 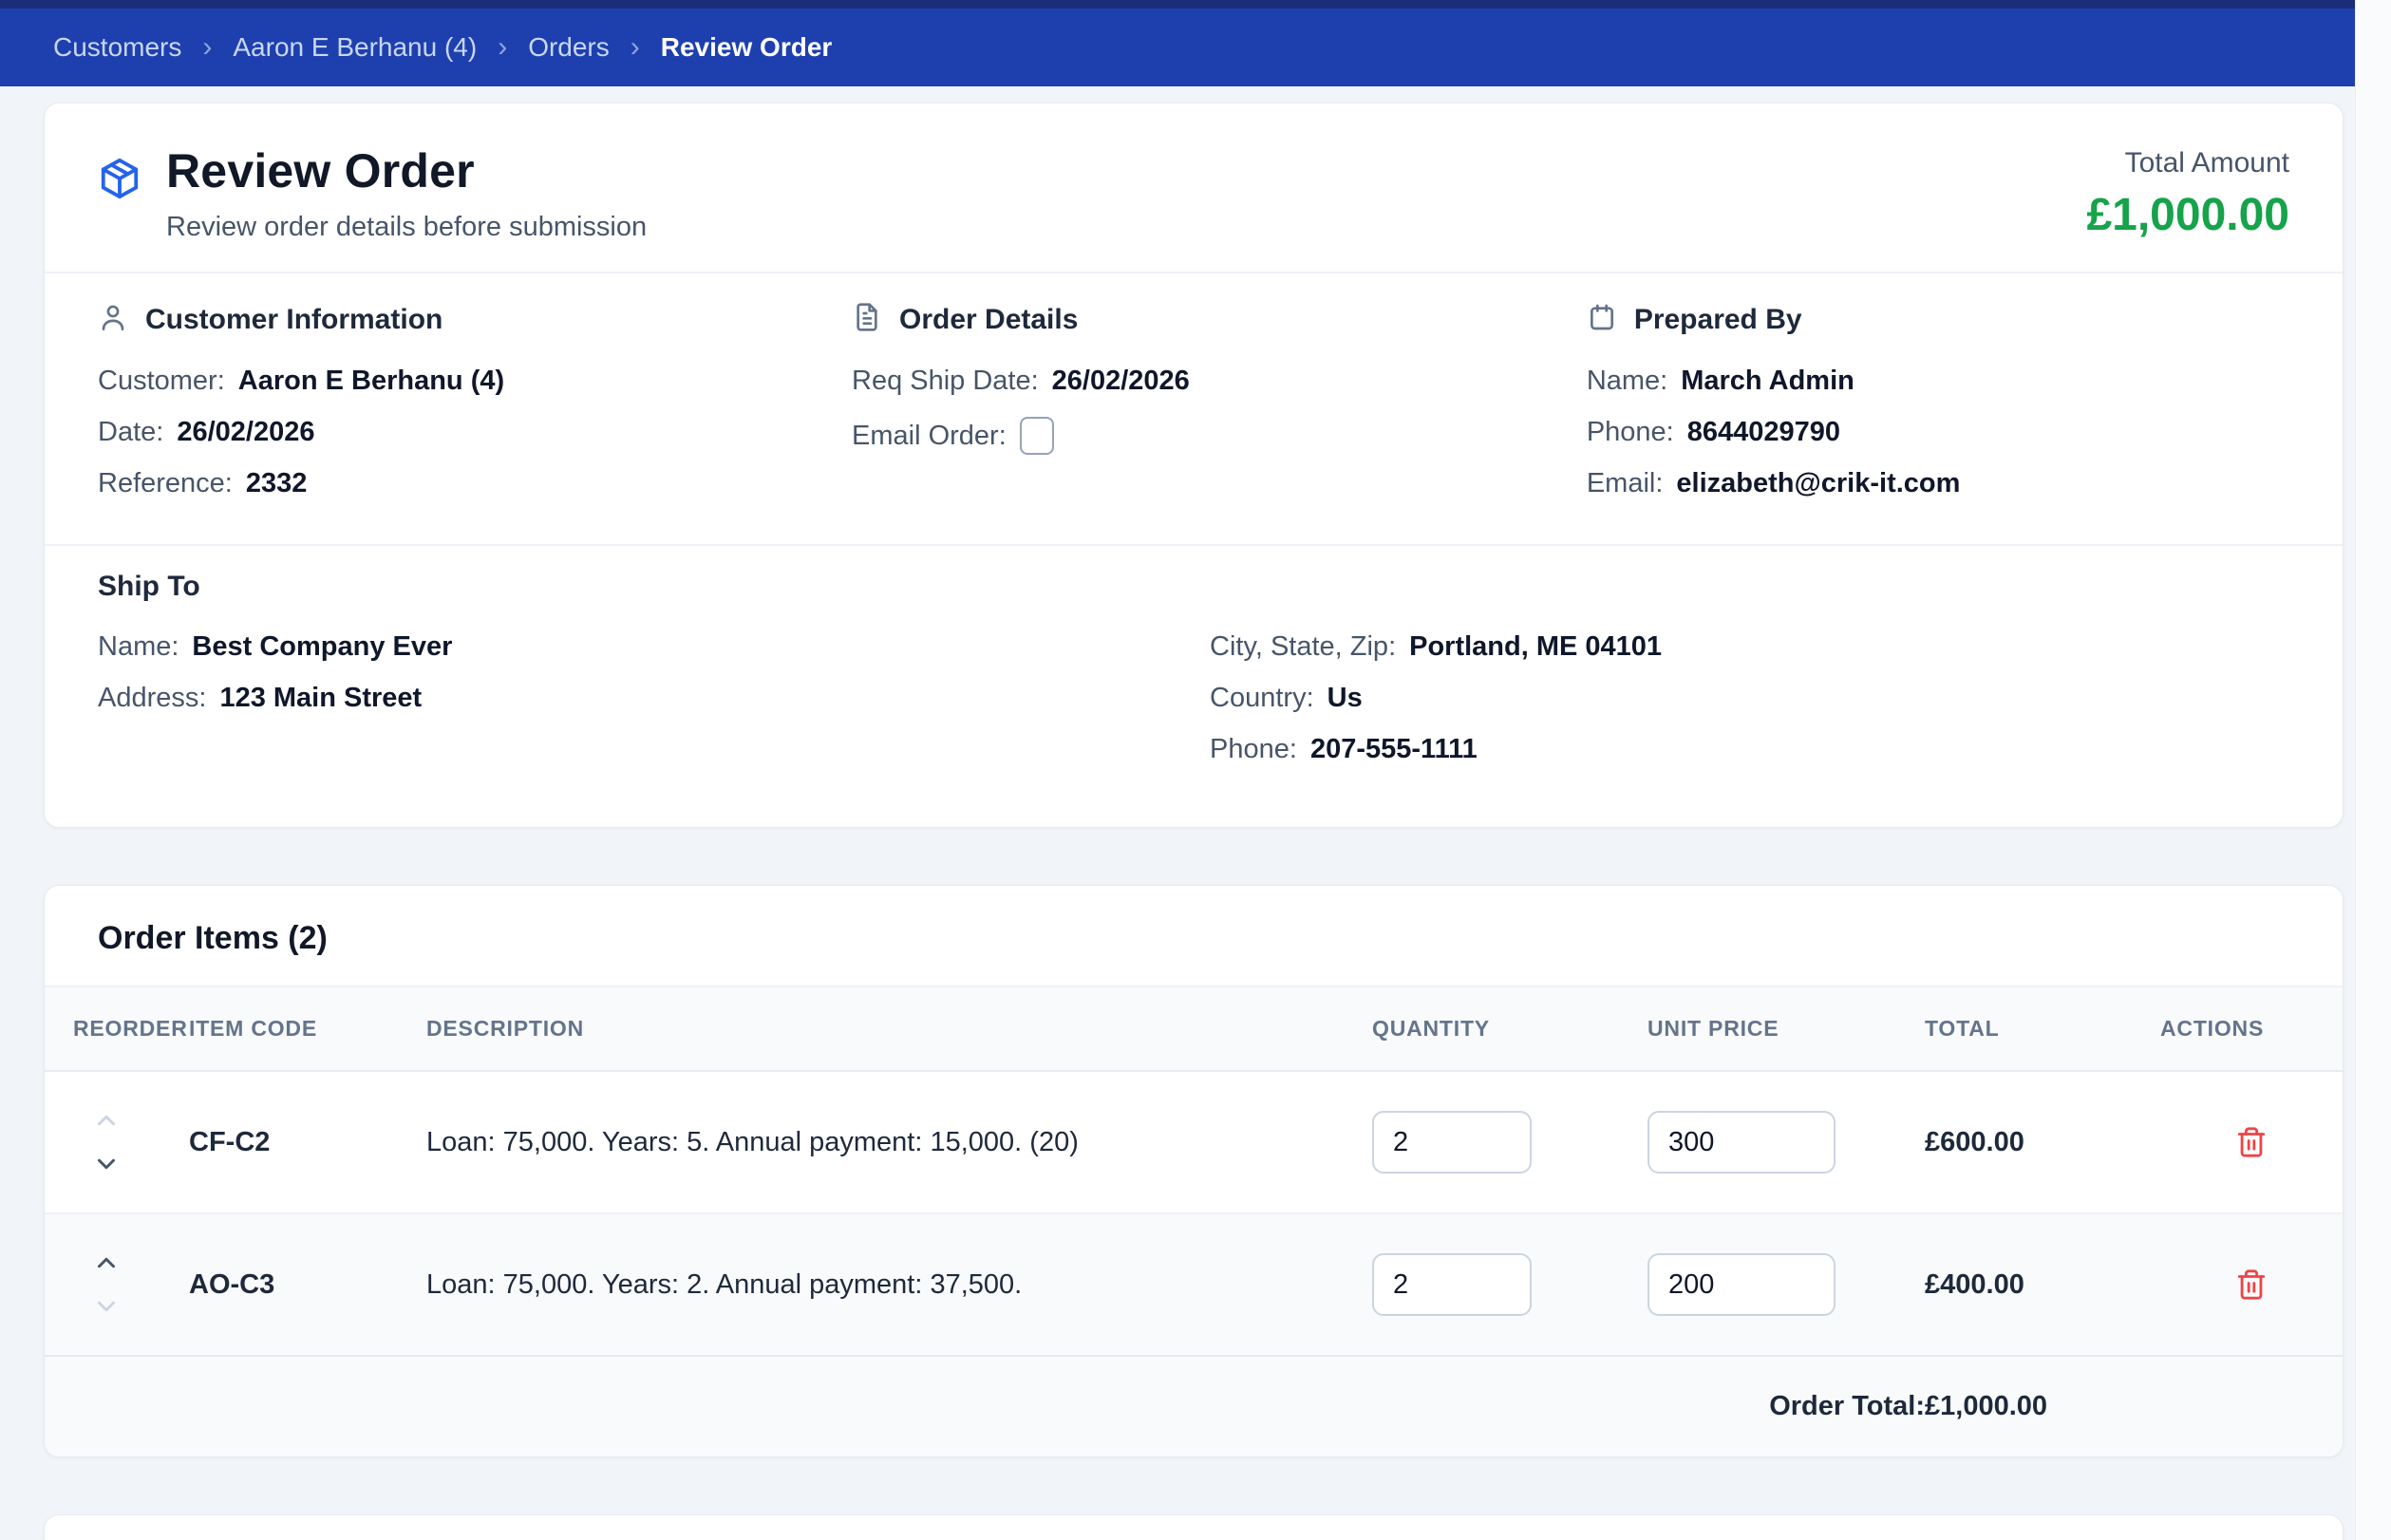 What do you see at coordinates (867, 320) in the screenshot?
I see `document-icon` at bounding box center [867, 320].